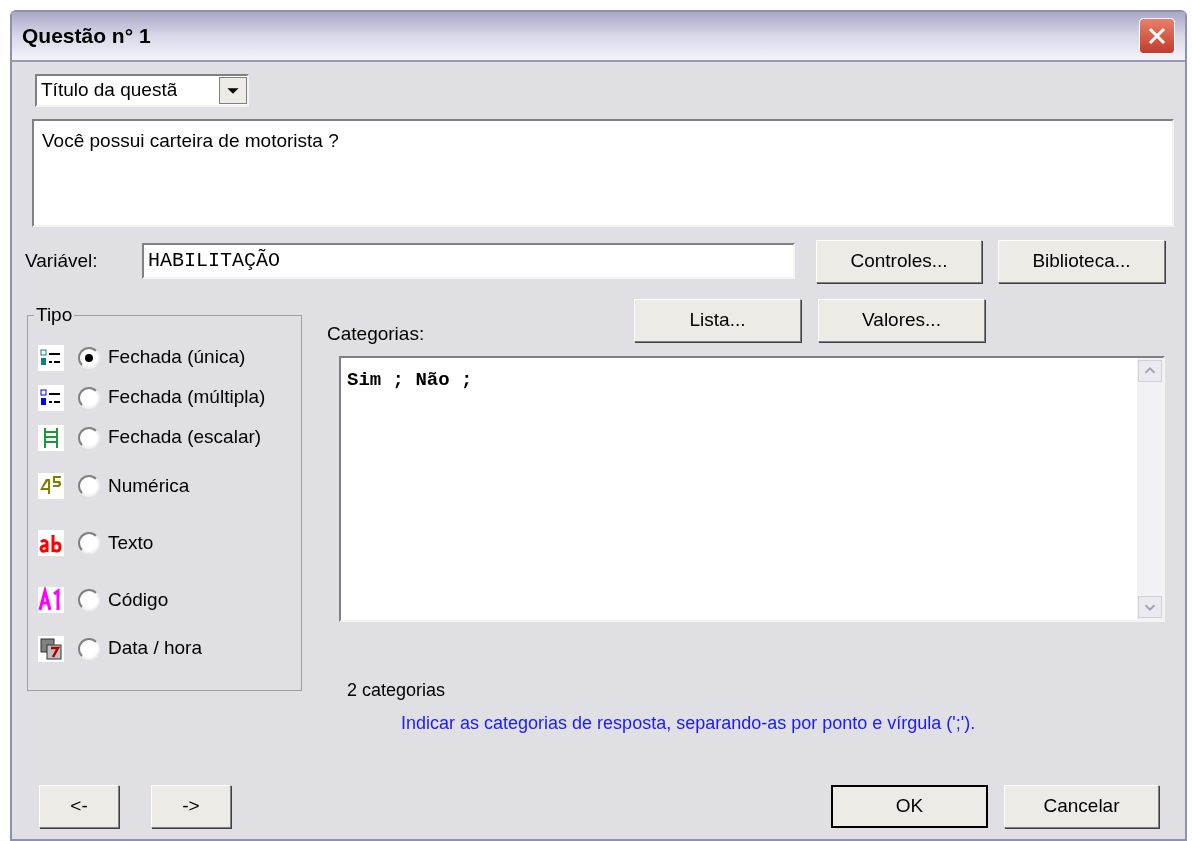 The width and height of the screenshot is (1192, 841). Describe the element at coordinates (1150, 489) in the screenshot. I see `scrollbar` at that location.